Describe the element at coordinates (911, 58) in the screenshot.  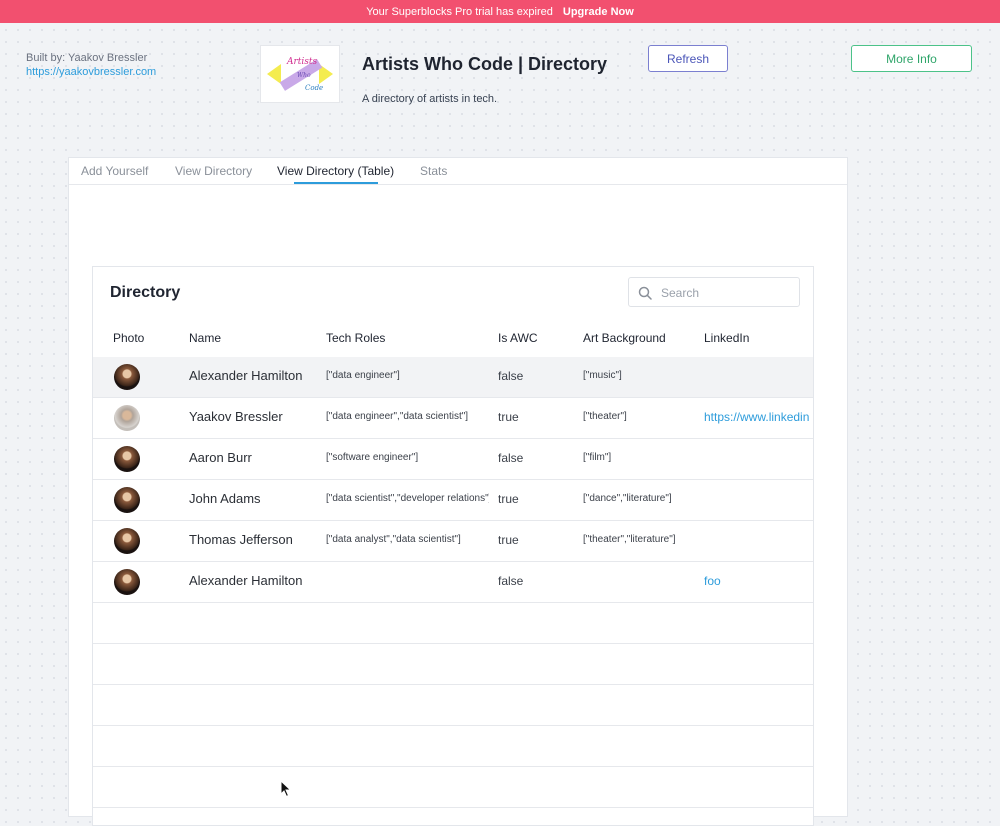
I see `more-info-button: More Info` at that location.